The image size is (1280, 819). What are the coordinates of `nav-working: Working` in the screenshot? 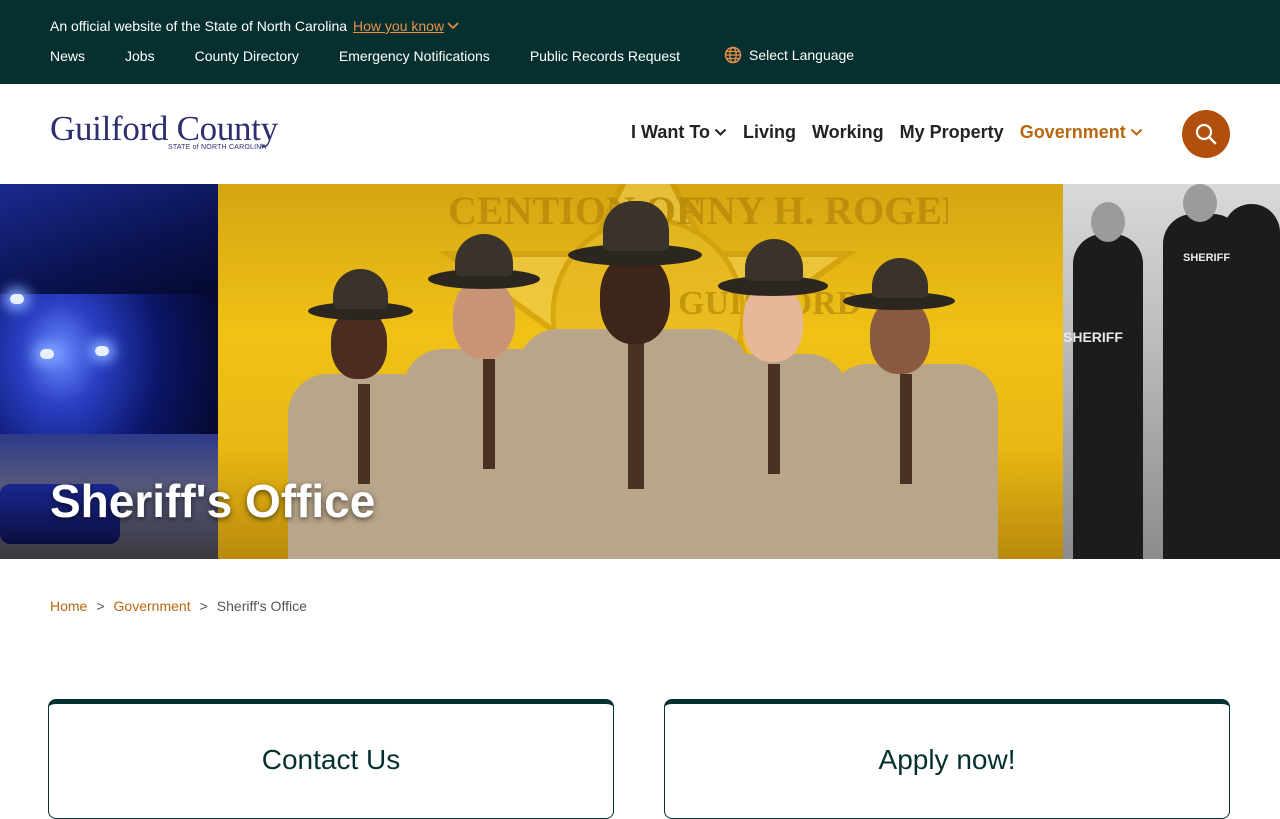 It's located at (848, 132).